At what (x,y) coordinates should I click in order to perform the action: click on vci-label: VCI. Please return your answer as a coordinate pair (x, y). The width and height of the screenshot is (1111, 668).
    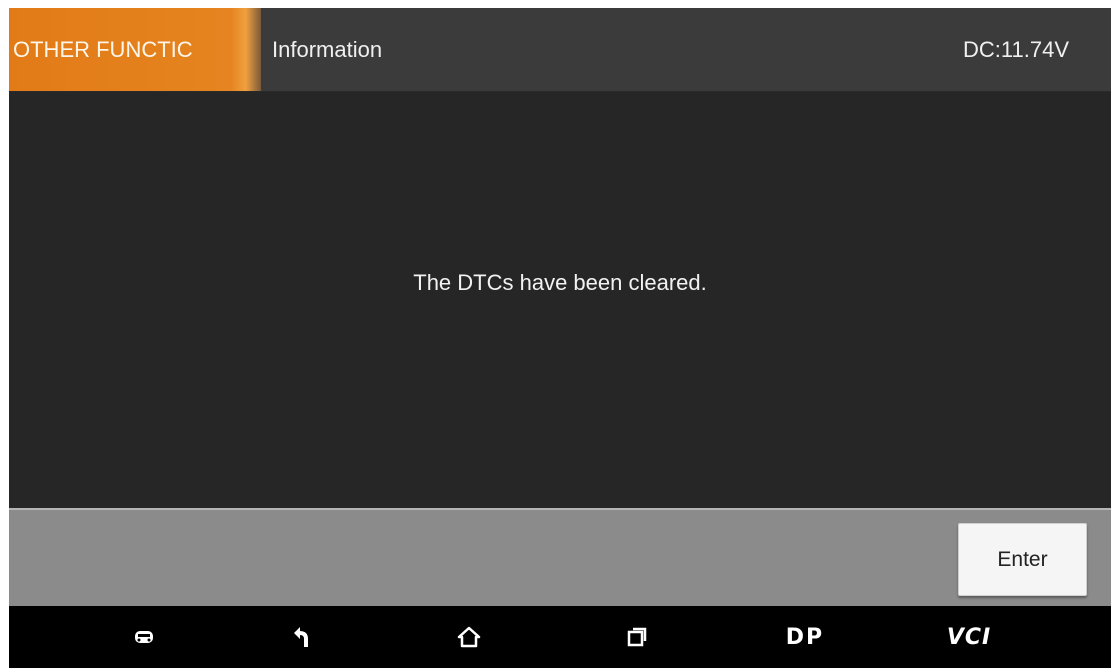
    Looking at the image, I should click on (969, 637).